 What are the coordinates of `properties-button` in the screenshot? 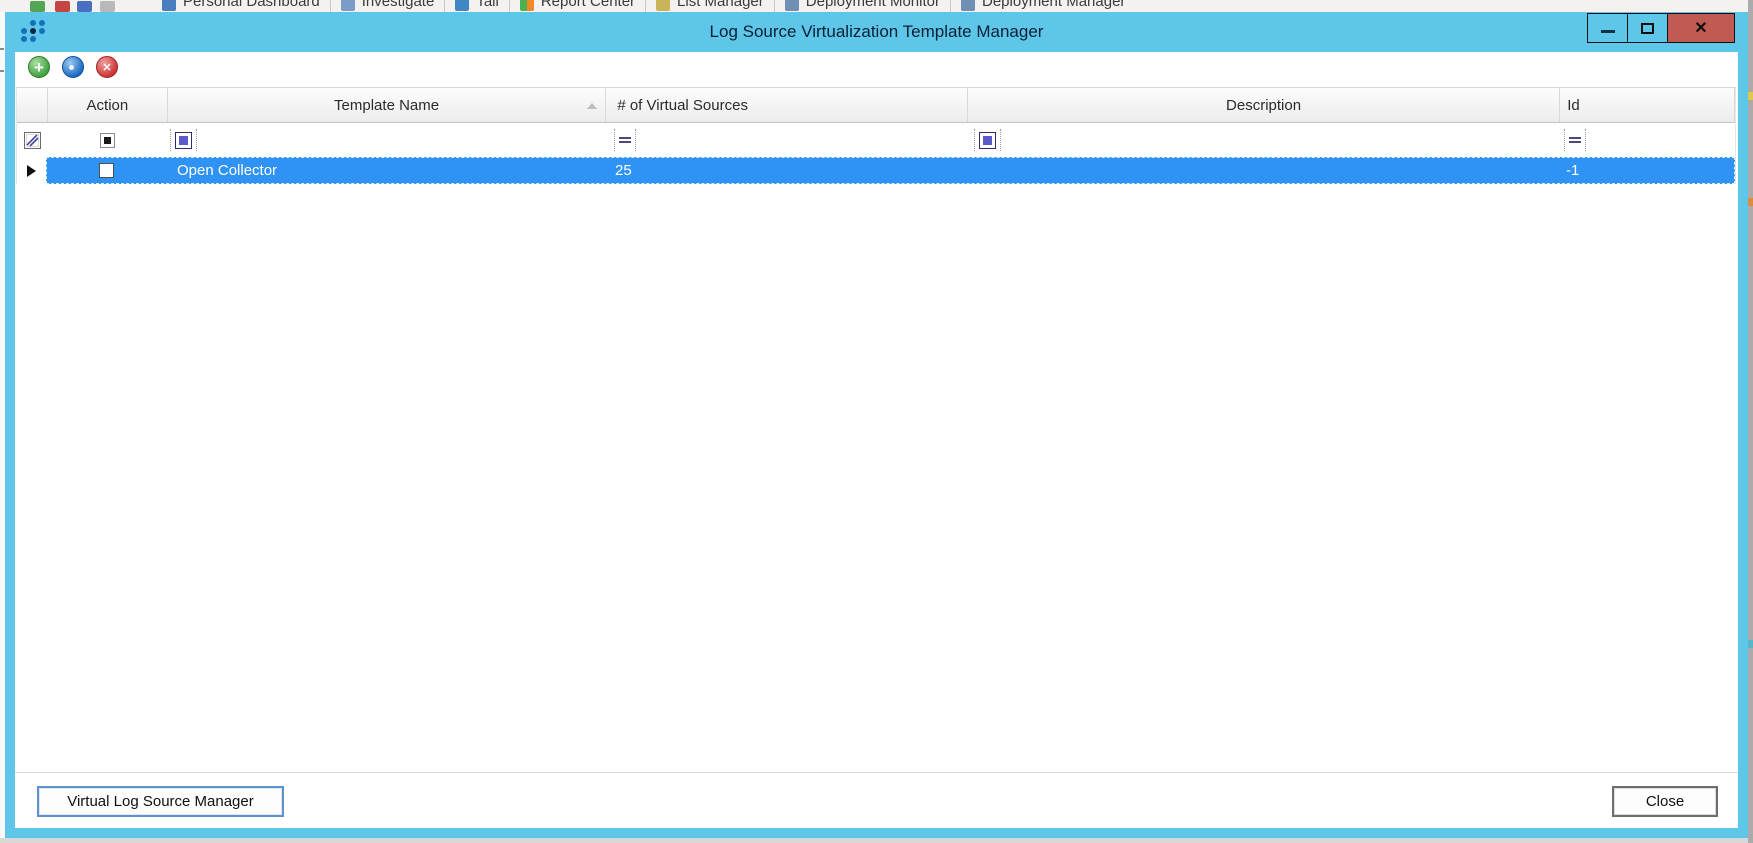 It's located at (73, 67).